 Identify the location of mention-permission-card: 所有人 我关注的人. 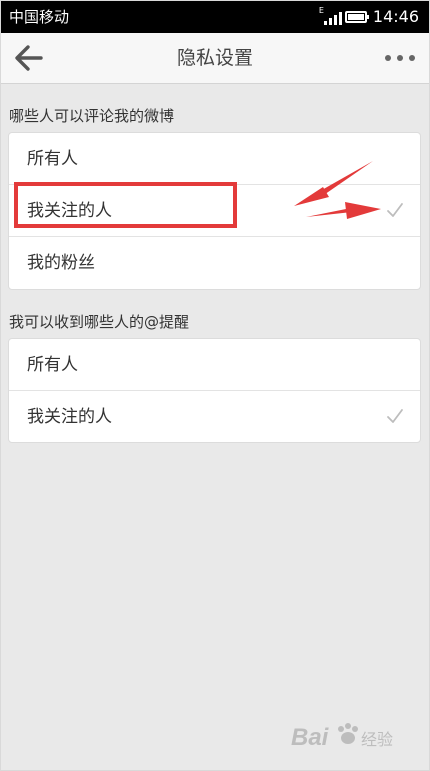
(214, 390).